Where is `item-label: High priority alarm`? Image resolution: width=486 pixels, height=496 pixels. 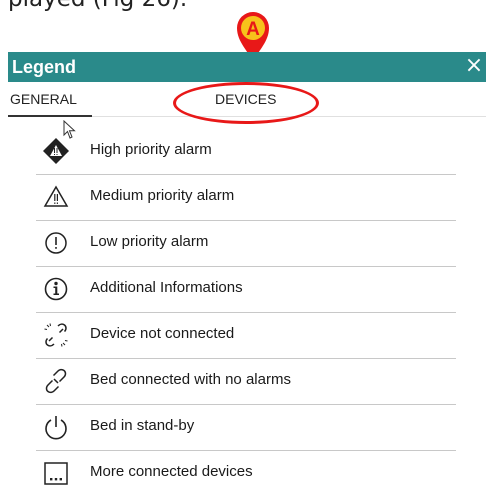 item-label: High priority alarm is located at coordinates (151, 149).